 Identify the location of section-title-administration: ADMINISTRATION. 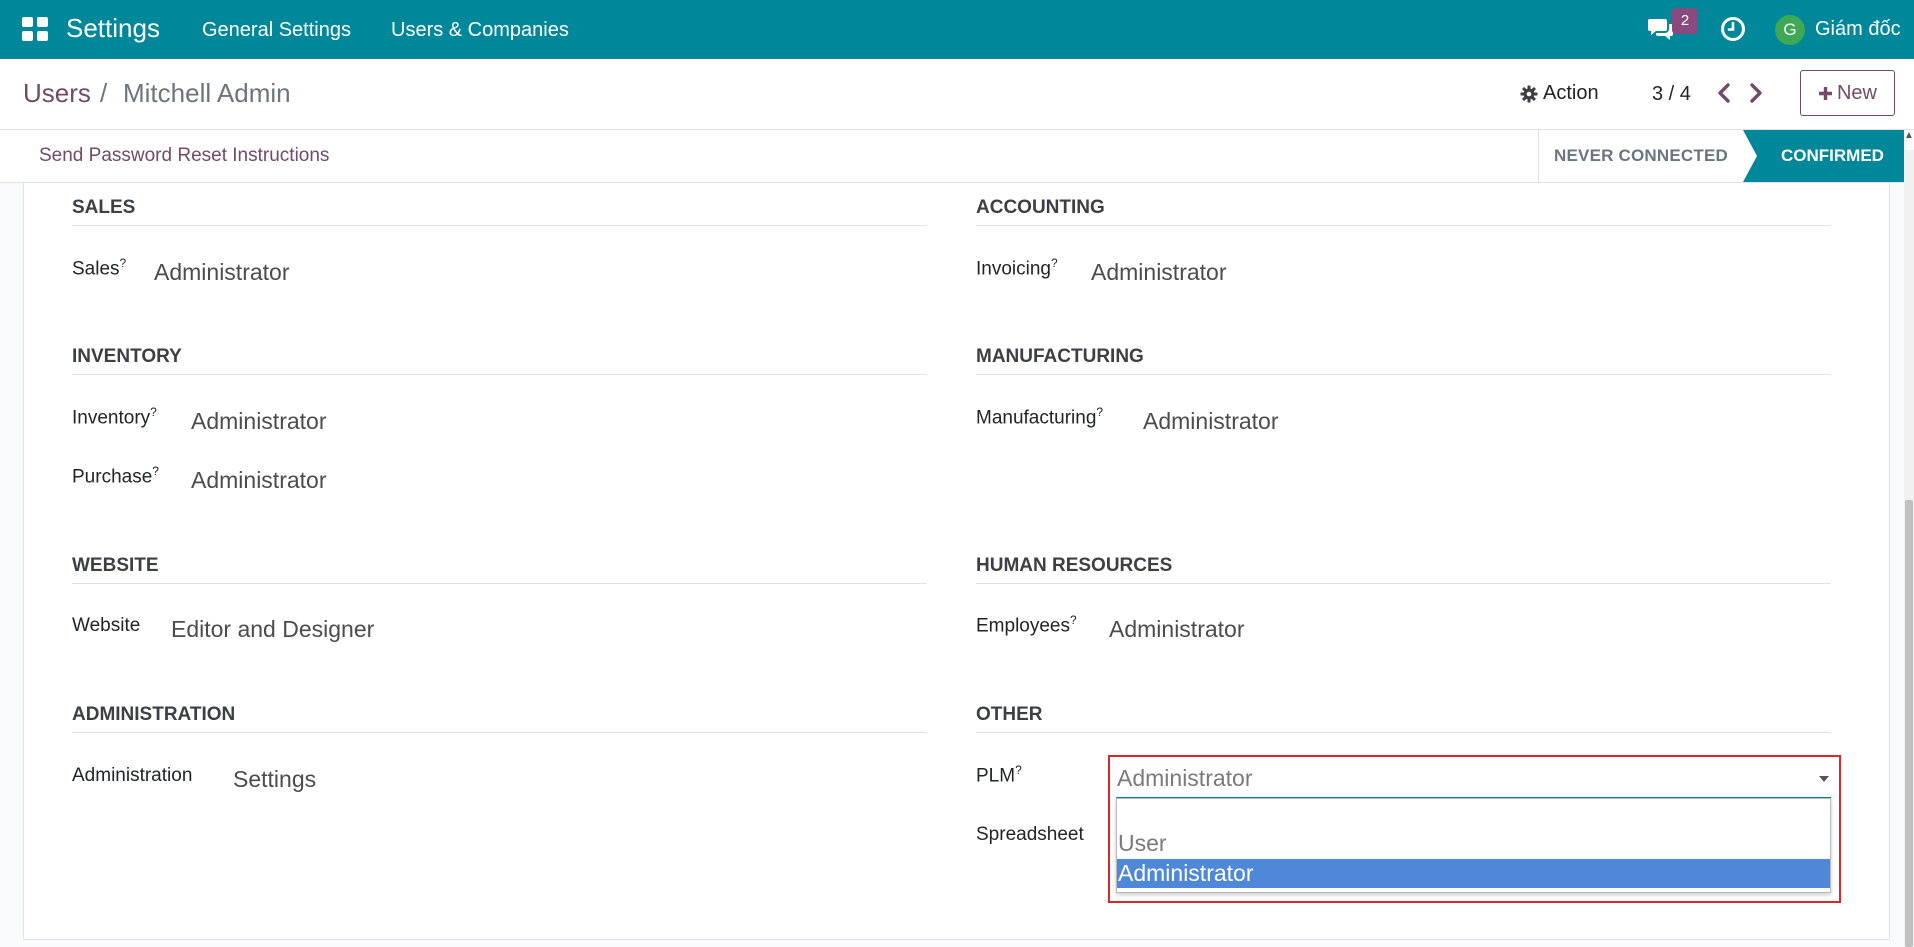
(499, 718).